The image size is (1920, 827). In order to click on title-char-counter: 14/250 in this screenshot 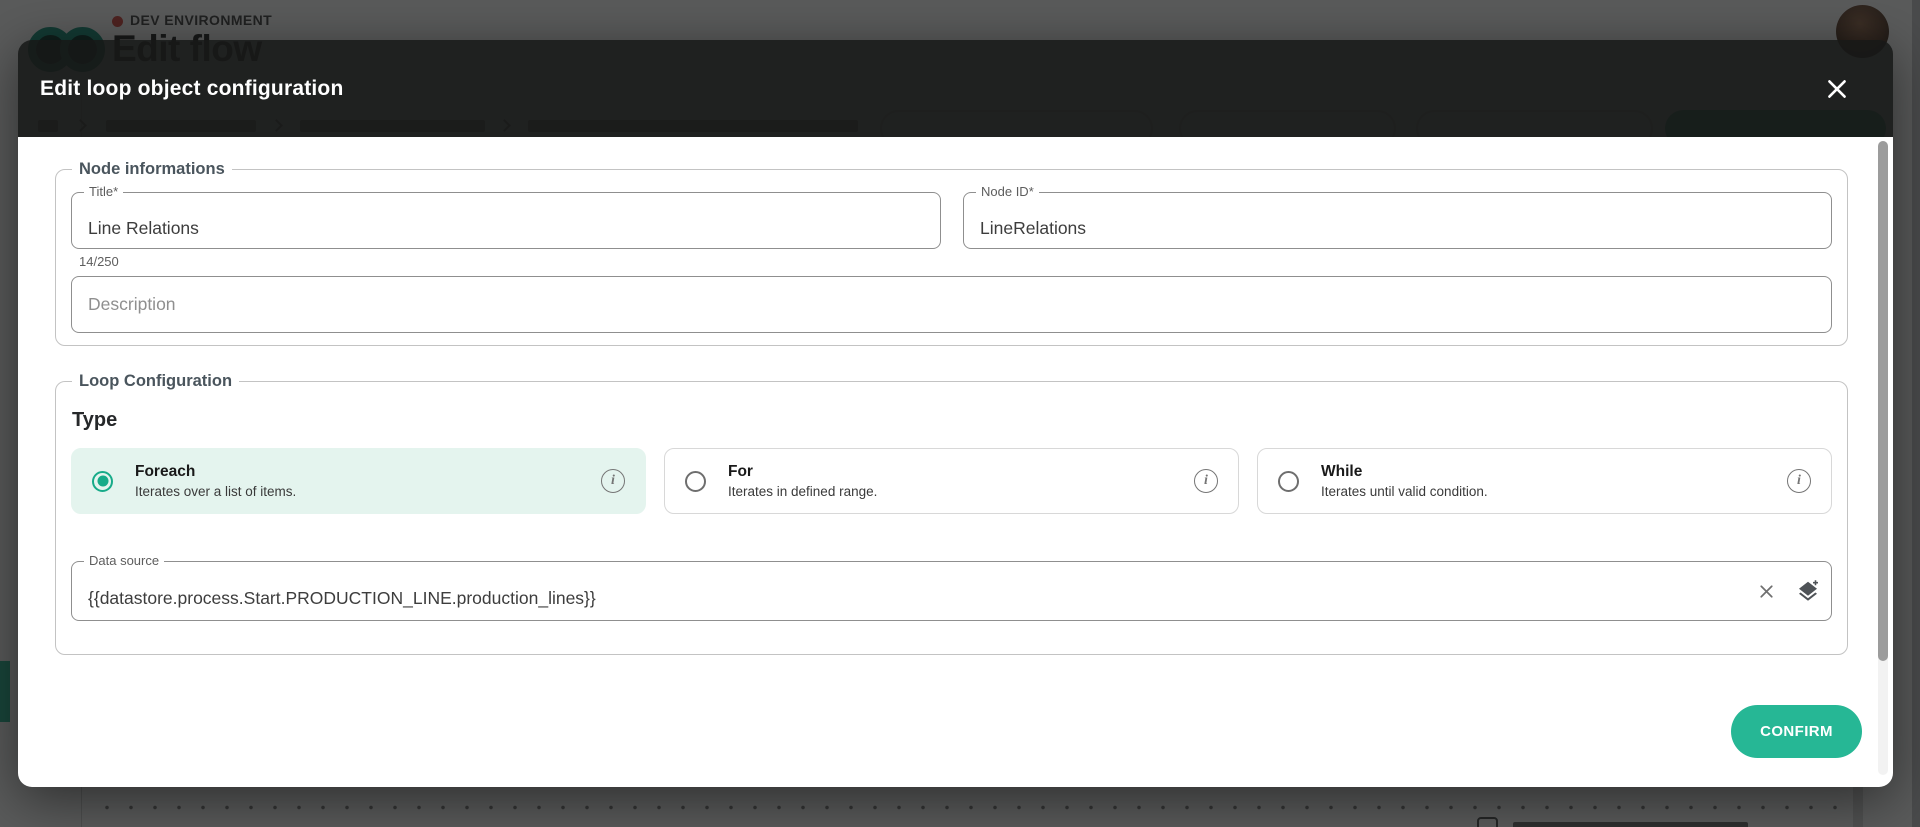, I will do `click(99, 261)`.